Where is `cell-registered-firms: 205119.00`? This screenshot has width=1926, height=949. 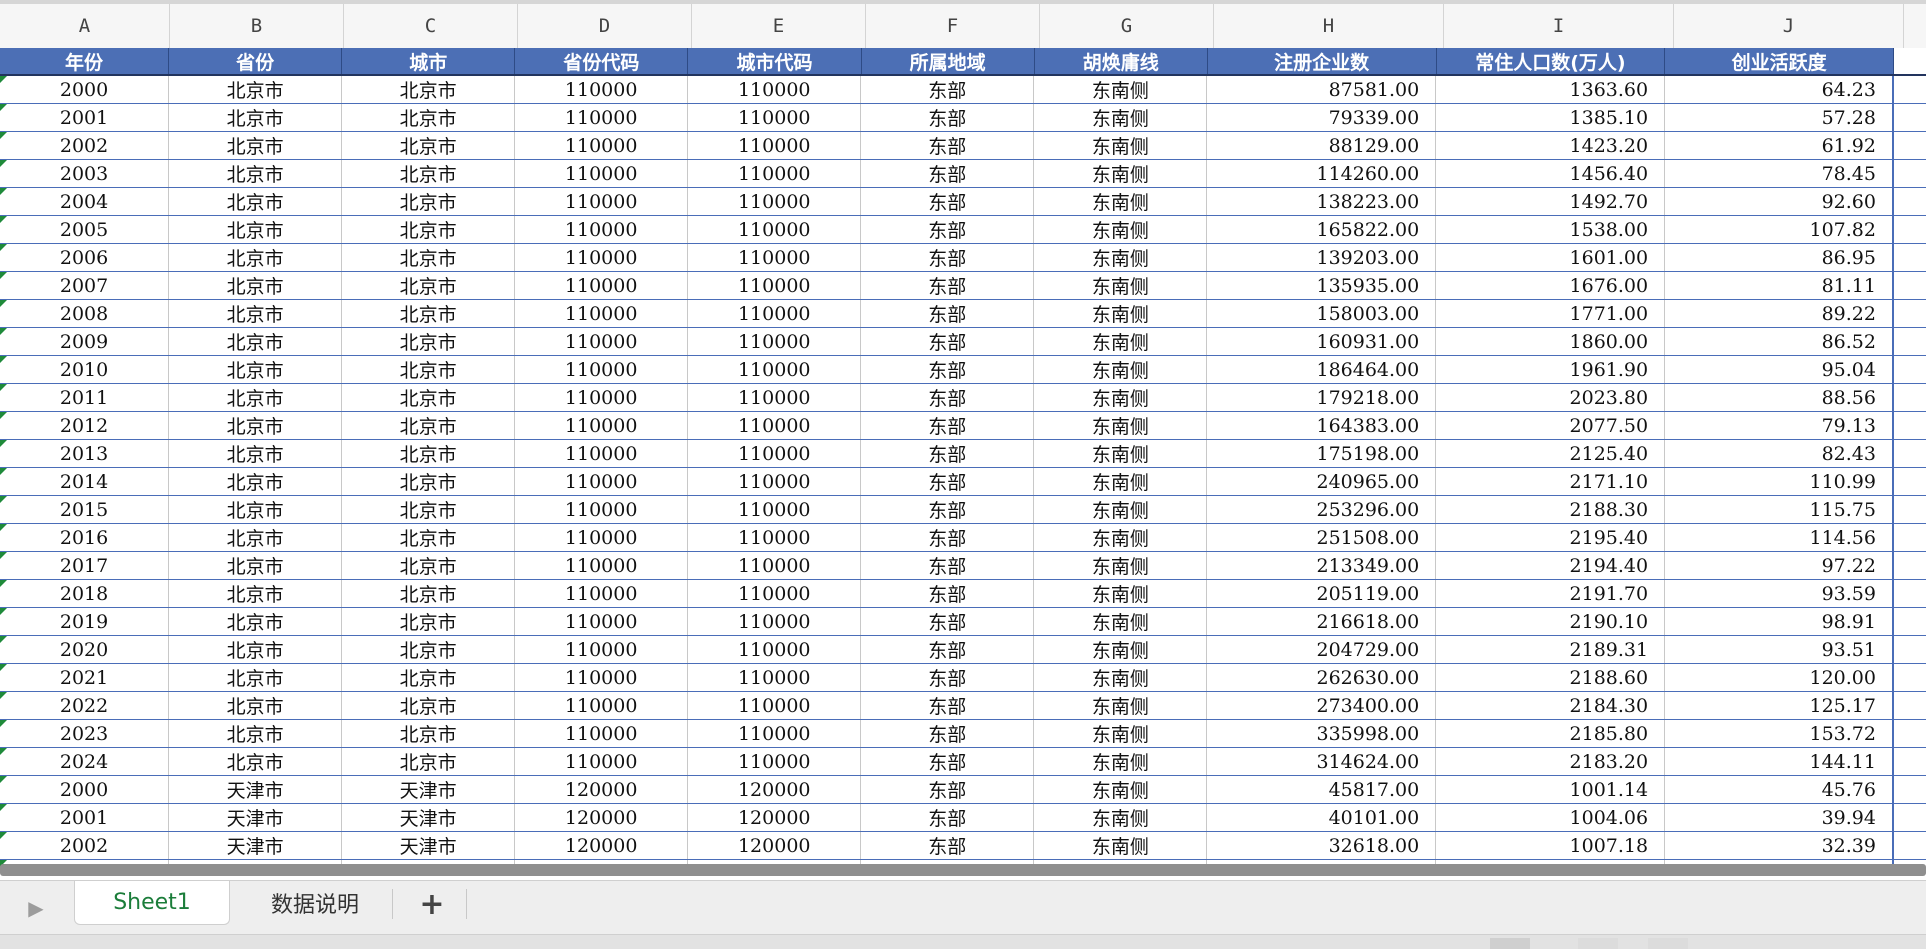
cell-registered-firms: 205119.00 is located at coordinates (1322, 593).